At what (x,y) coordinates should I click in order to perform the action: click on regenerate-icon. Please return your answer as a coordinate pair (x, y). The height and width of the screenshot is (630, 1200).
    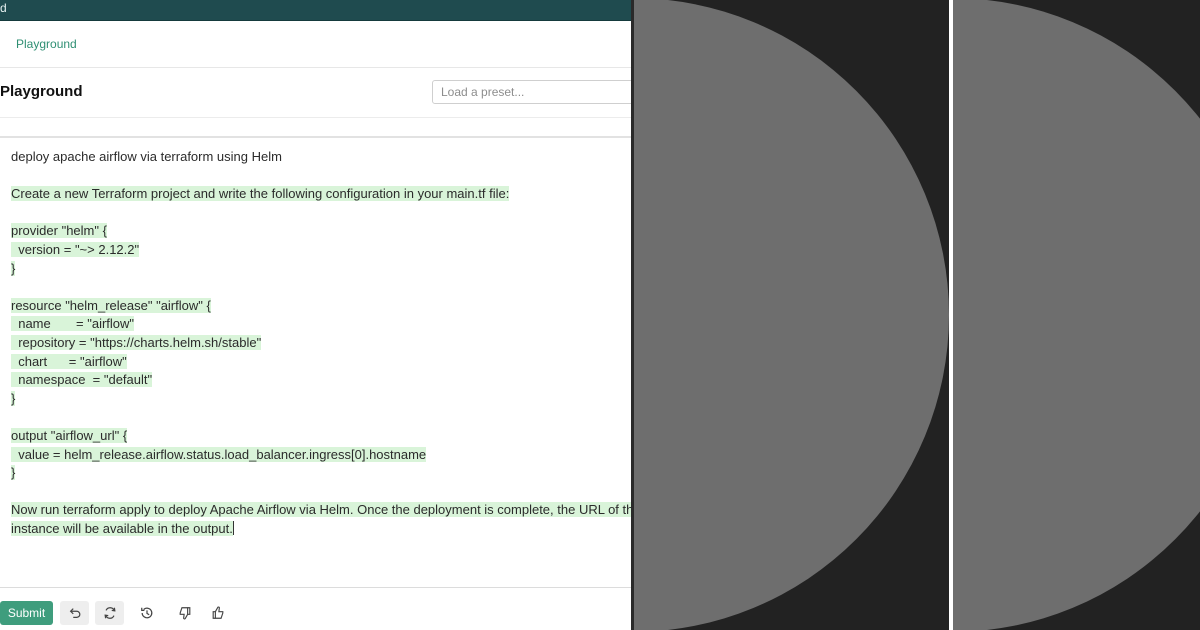
    Looking at the image, I should click on (109, 613).